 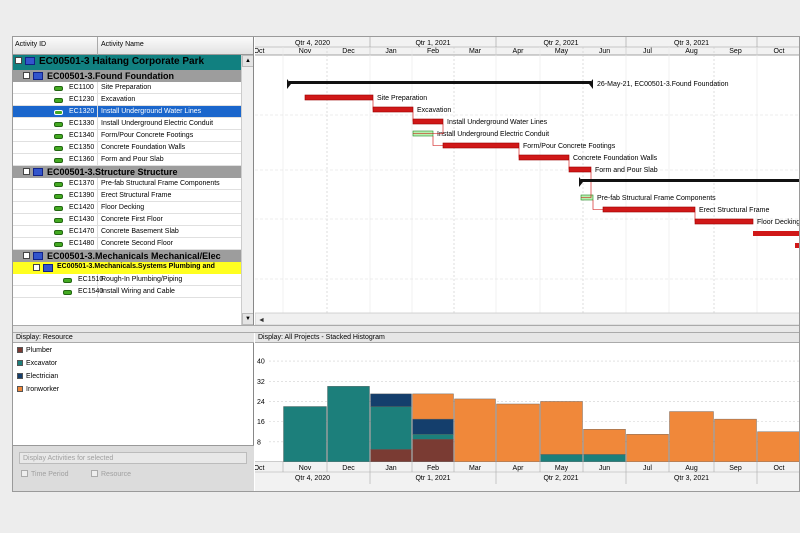 What do you see at coordinates (626, 170) in the screenshot?
I see `activity-bar-label: Form and Pour Slab` at bounding box center [626, 170].